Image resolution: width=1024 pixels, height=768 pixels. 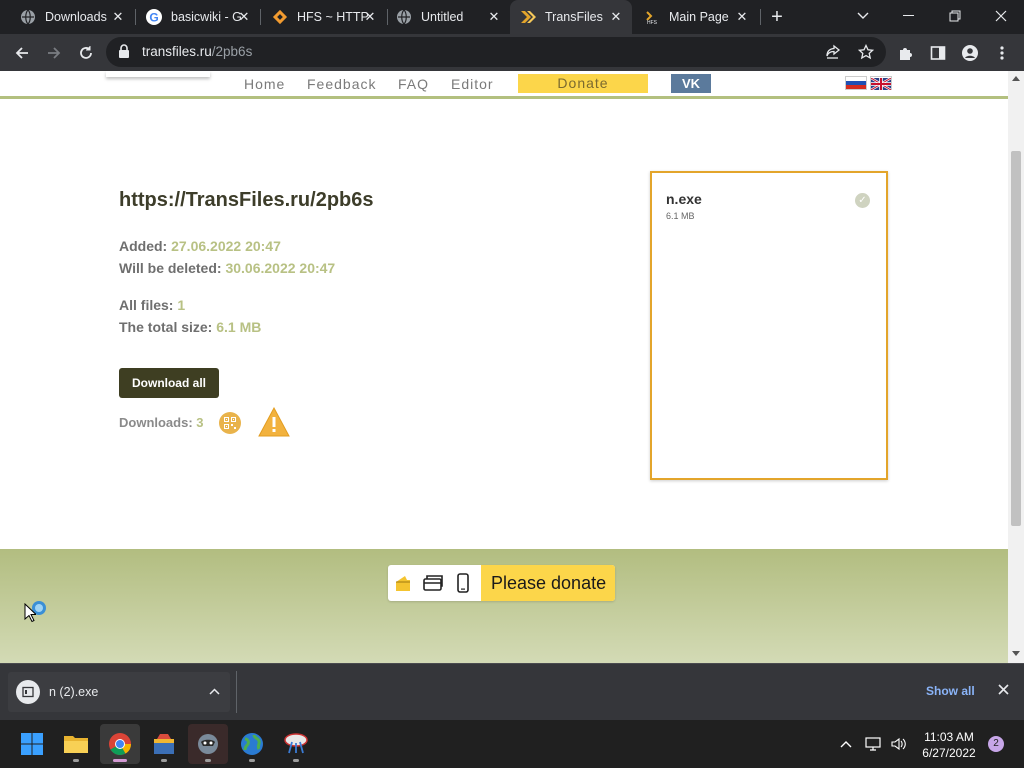 What do you see at coordinates (866, 52) in the screenshot?
I see `bookmark-star-icon` at bounding box center [866, 52].